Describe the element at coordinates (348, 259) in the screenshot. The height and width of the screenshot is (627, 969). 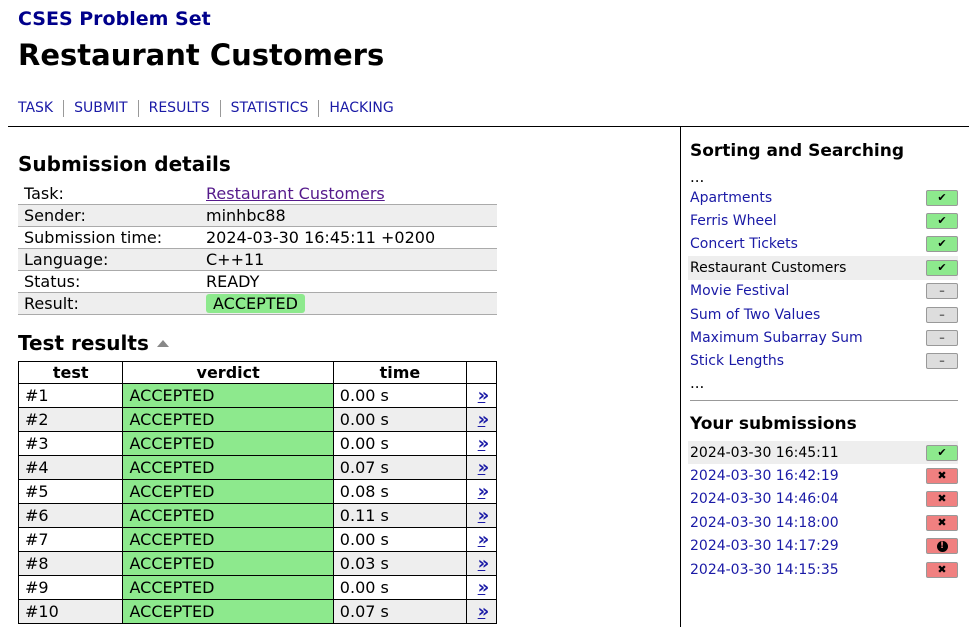
I see `language-value: C++11` at that location.